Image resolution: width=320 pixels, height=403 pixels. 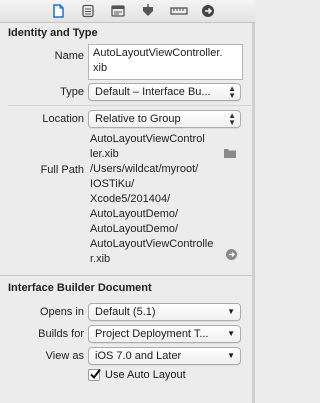 I want to click on opens-in-value: Default (5.1), so click(x=125, y=312).